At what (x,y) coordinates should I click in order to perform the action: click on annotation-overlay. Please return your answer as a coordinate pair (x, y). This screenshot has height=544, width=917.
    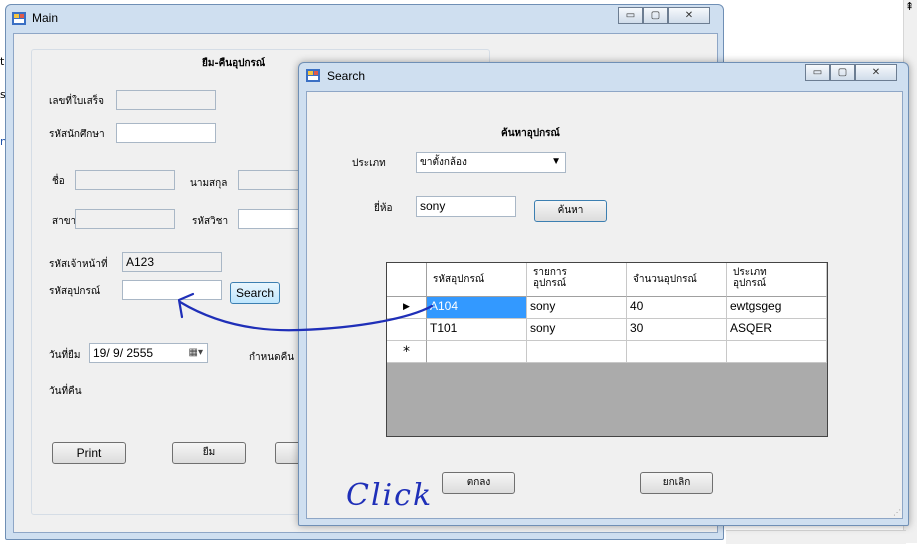
    Looking at the image, I should click on (305, 312).